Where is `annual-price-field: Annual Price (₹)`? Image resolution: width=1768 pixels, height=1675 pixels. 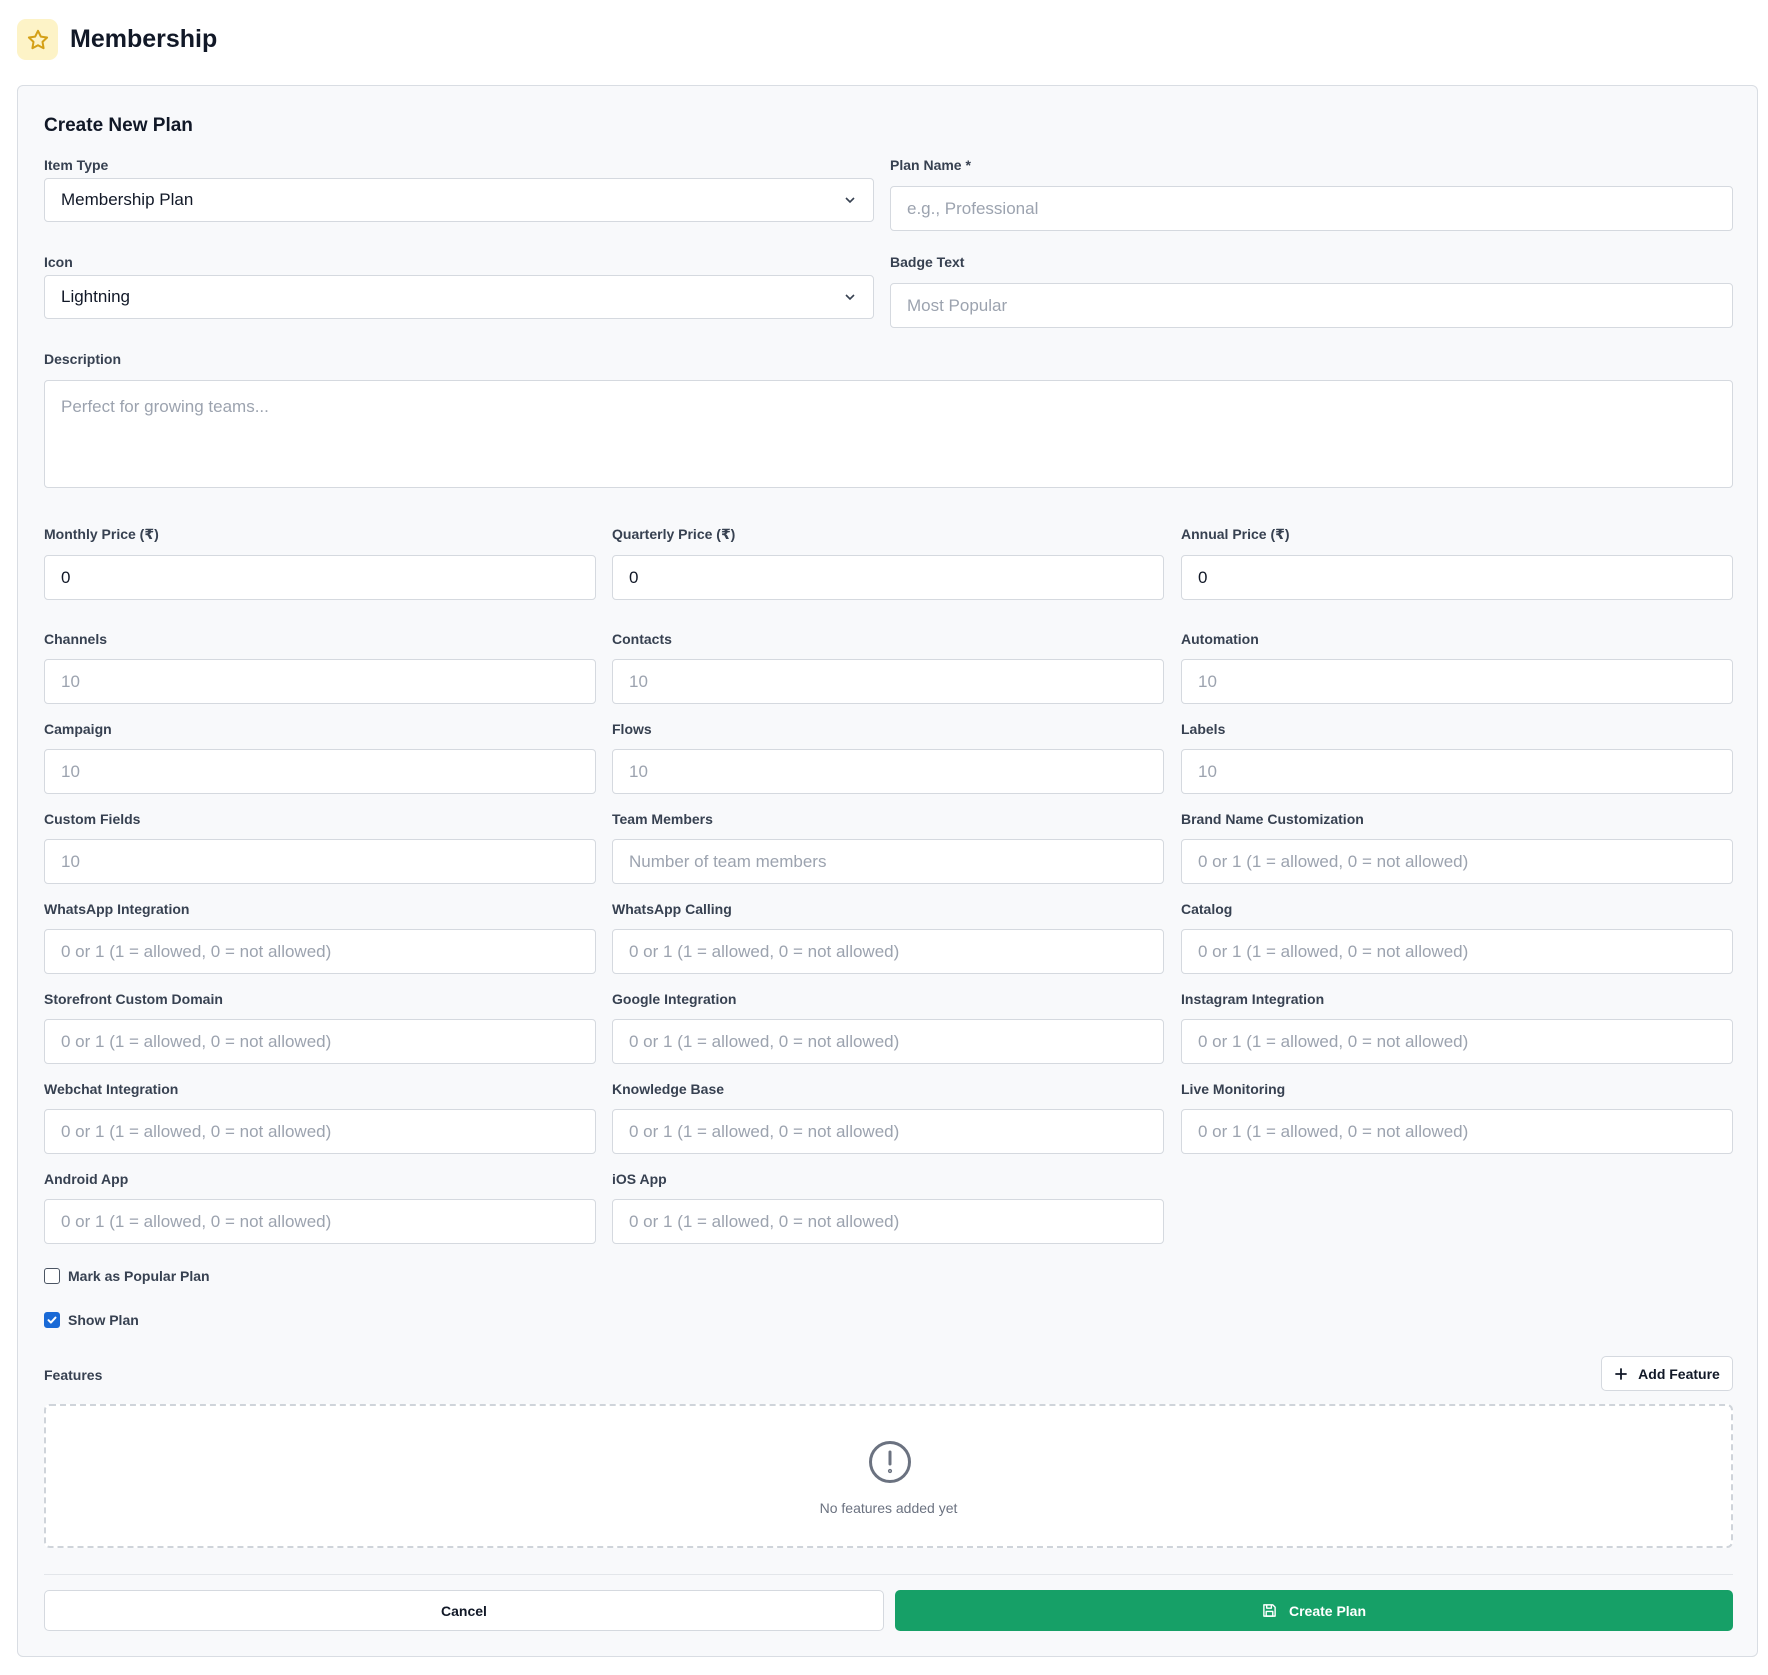
annual-price-field: Annual Price (₹) is located at coordinates (1457, 565).